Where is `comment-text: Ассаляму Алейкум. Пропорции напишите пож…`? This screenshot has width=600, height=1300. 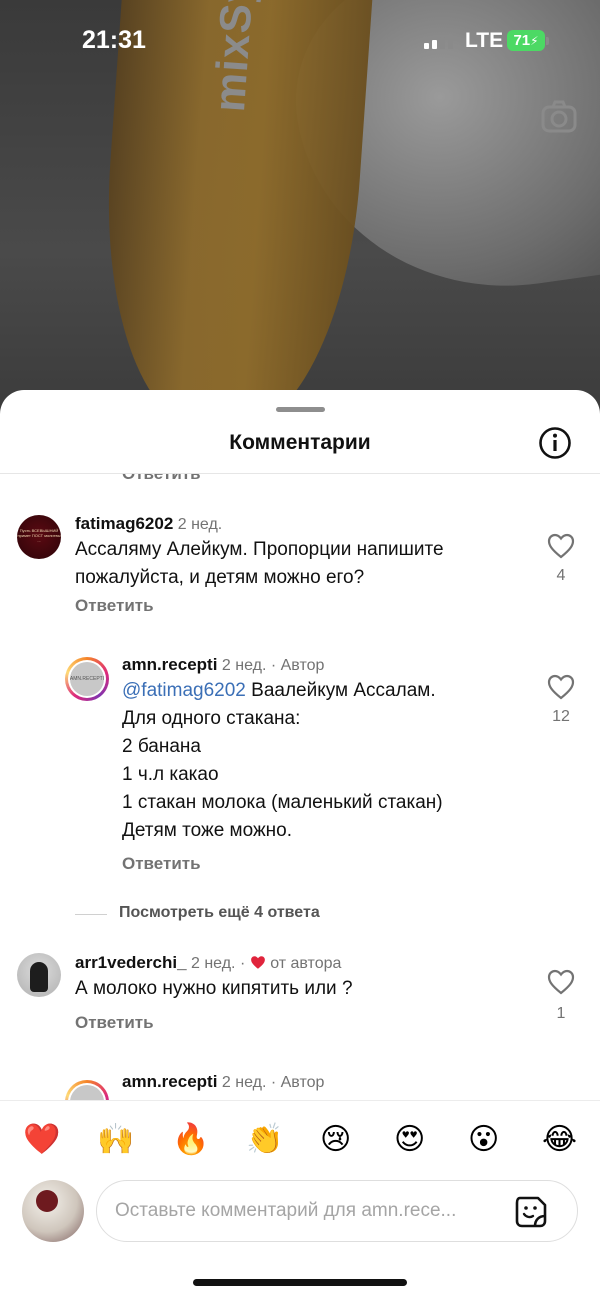 comment-text: Ассаляму Алейкум. Пропорции напишите пож… is located at coordinates (305, 564).